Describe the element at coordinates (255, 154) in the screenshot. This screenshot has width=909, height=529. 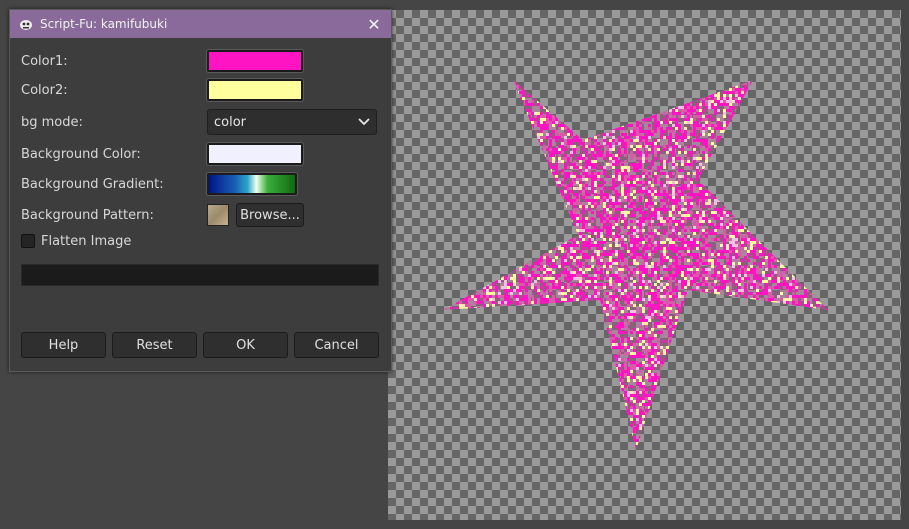
I see `bg-color-button` at that location.